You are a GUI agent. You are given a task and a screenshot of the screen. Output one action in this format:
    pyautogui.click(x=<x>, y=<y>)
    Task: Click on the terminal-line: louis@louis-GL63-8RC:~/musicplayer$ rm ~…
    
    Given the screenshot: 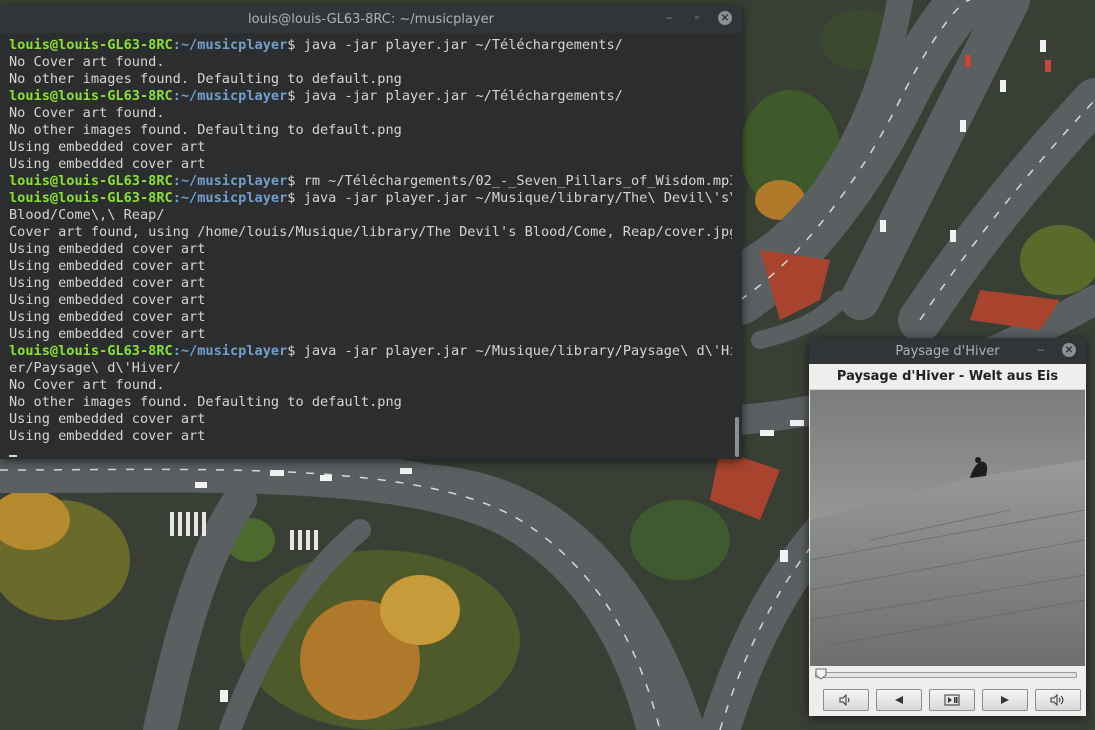 What is the action you would take?
    pyautogui.click(x=370, y=181)
    